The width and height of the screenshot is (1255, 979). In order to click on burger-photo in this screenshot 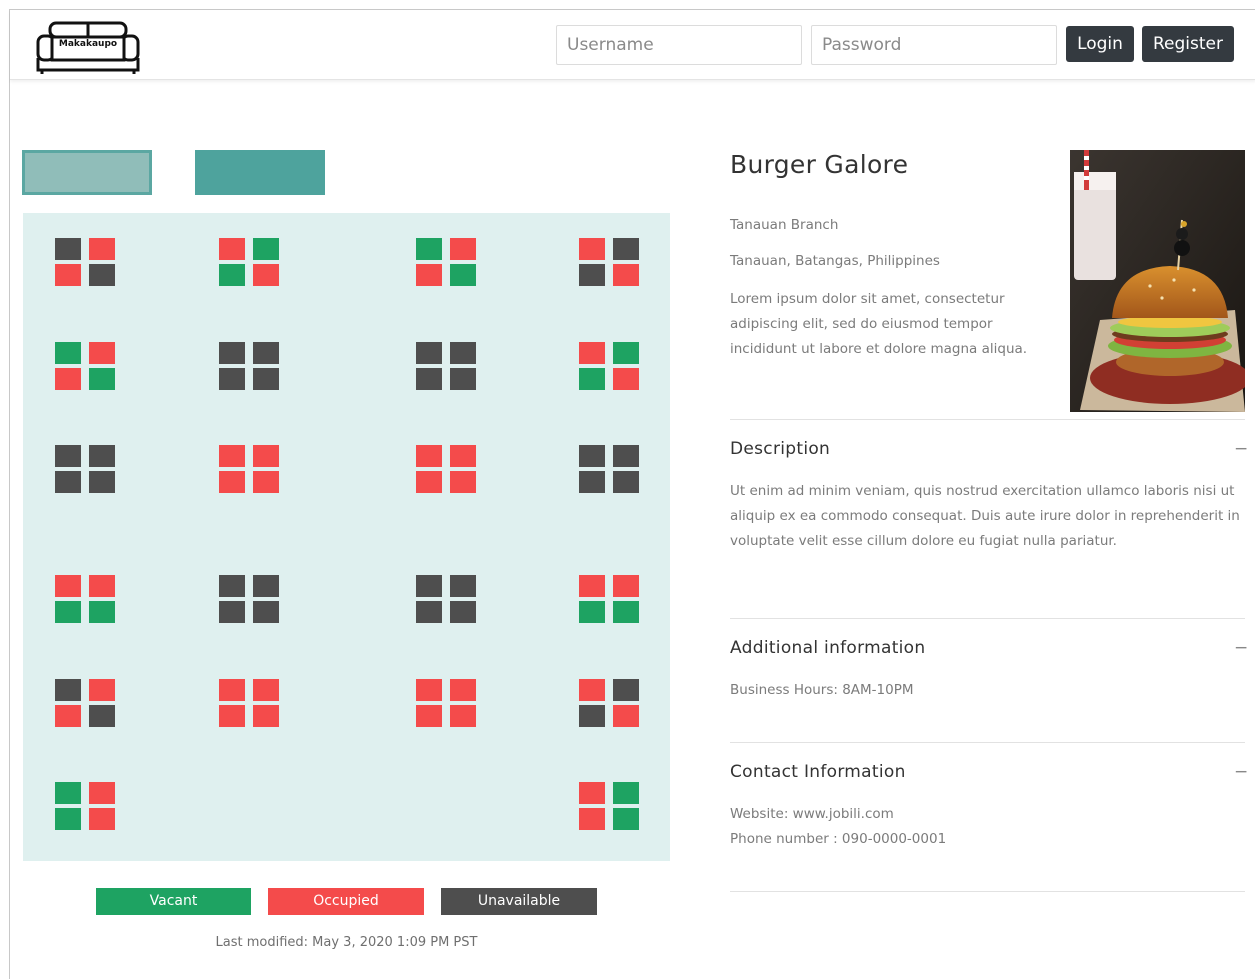, I will do `click(1157, 281)`.